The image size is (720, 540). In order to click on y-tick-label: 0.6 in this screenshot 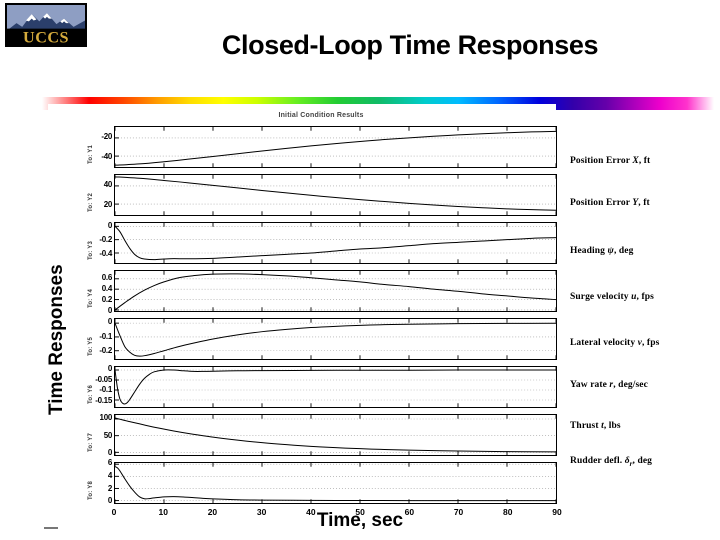, I will do `click(107, 278)`.